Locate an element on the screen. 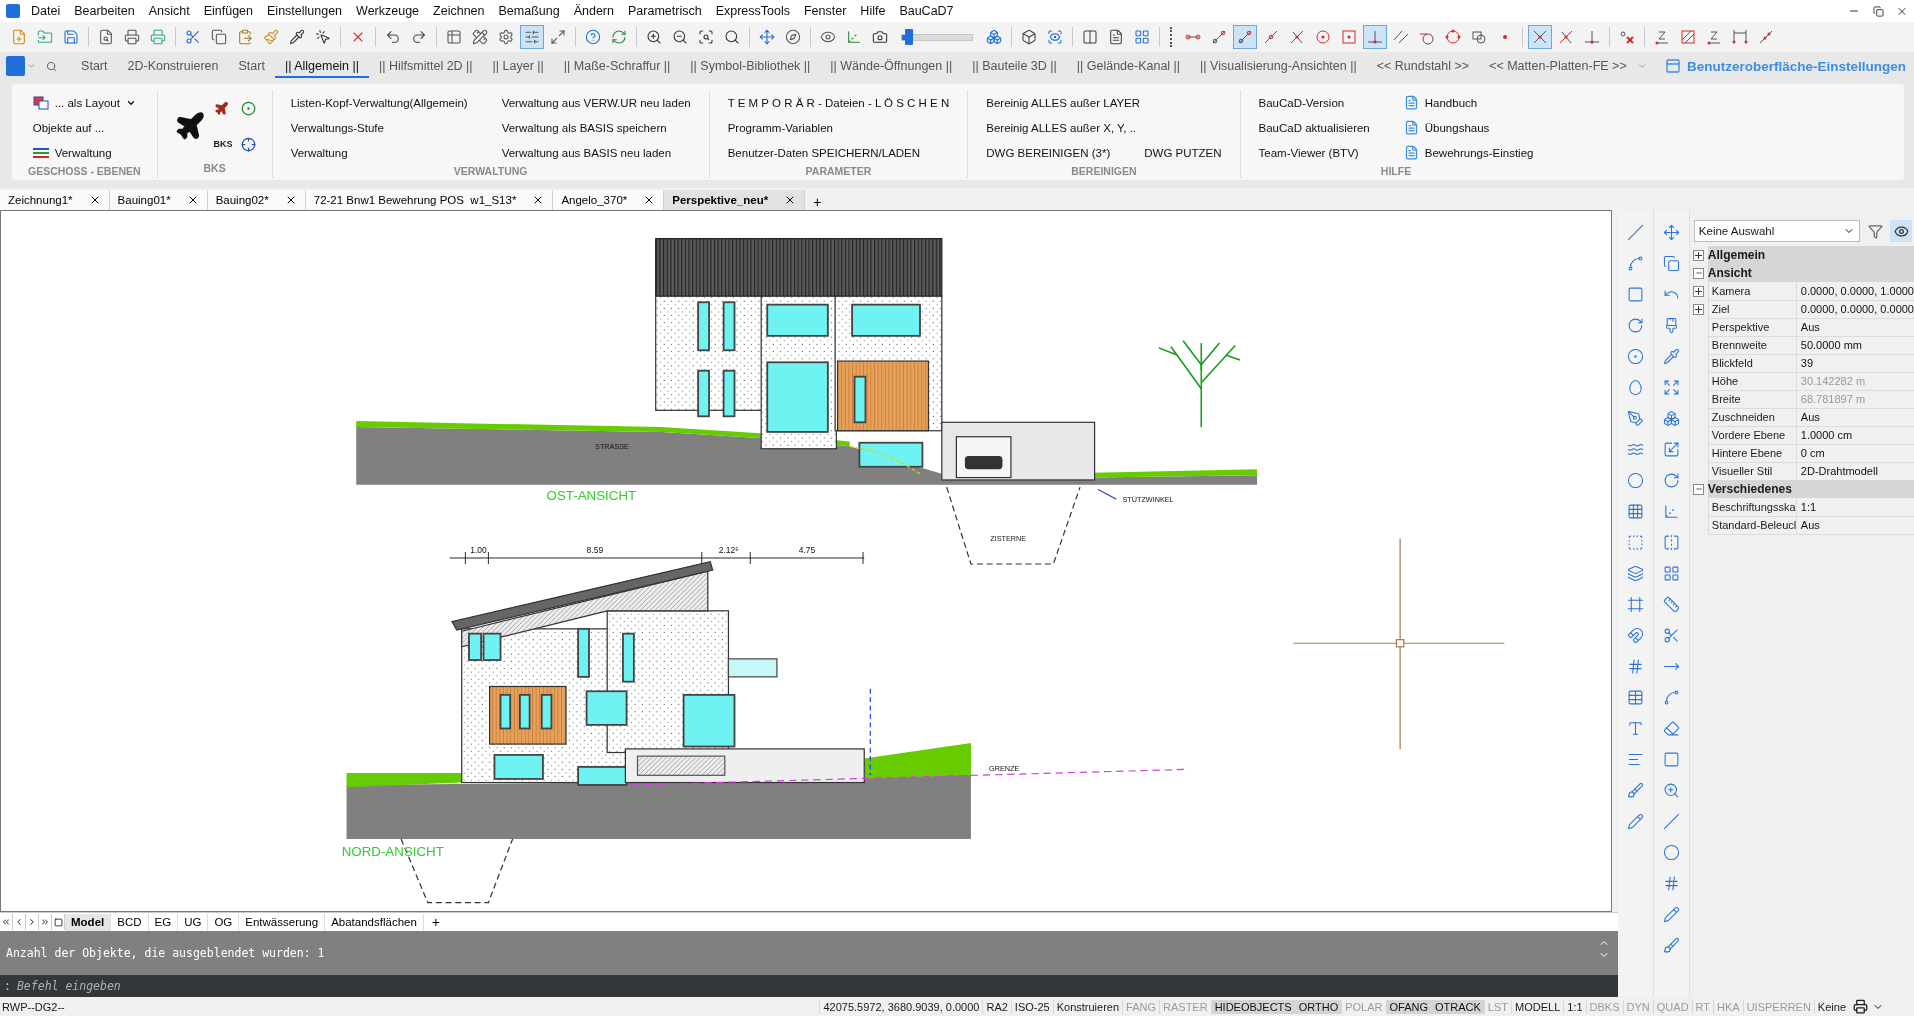  plane-icon is located at coordinates (221, 108).